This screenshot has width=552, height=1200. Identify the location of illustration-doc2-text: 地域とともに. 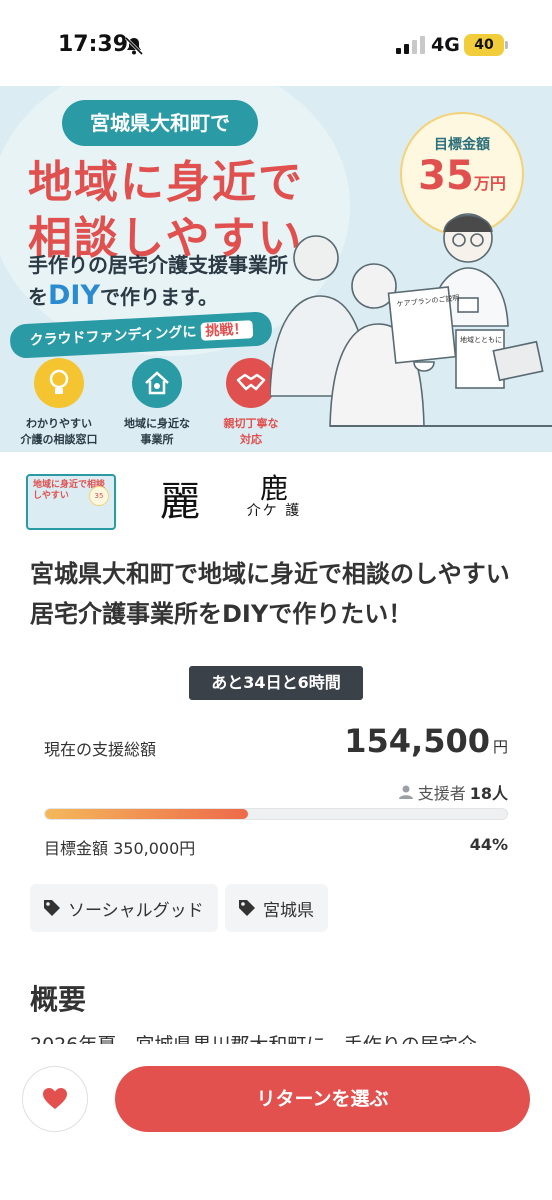
(481, 339).